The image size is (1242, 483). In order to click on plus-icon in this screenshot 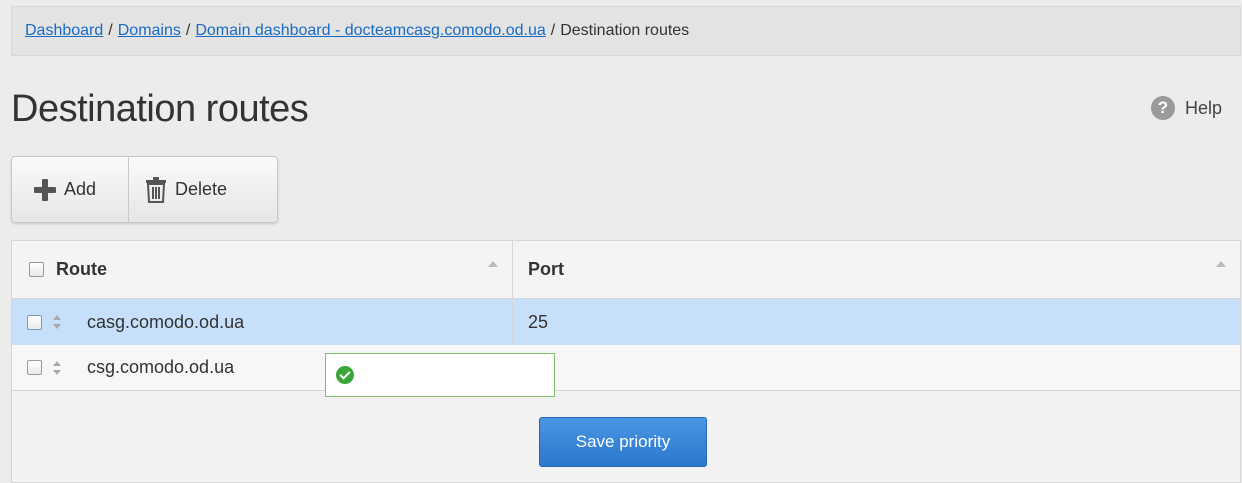, I will do `click(45, 189)`.